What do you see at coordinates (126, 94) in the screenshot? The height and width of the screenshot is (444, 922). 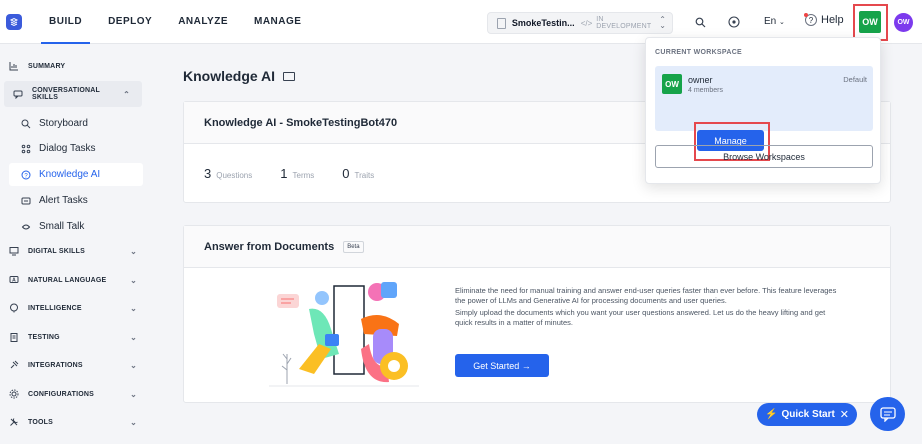 I see `chevron-up-icon: ⌃` at bounding box center [126, 94].